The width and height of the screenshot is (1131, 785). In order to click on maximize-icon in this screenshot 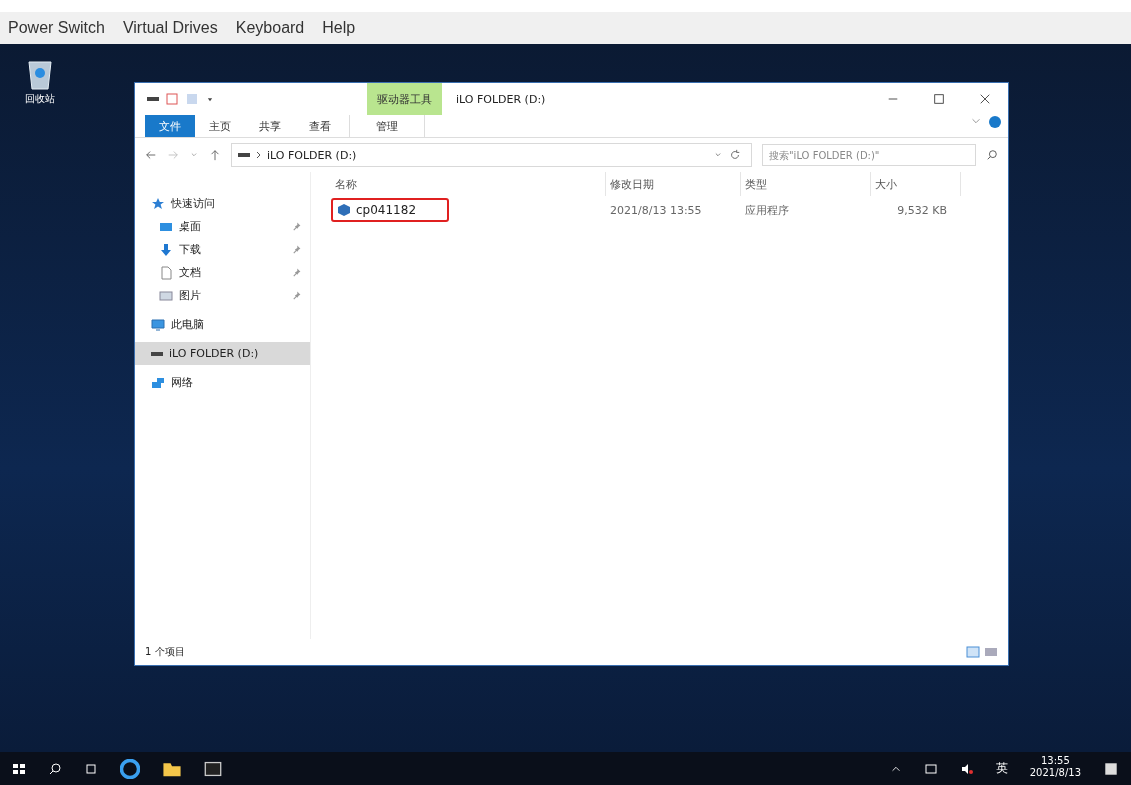, I will do `click(939, 99)`.